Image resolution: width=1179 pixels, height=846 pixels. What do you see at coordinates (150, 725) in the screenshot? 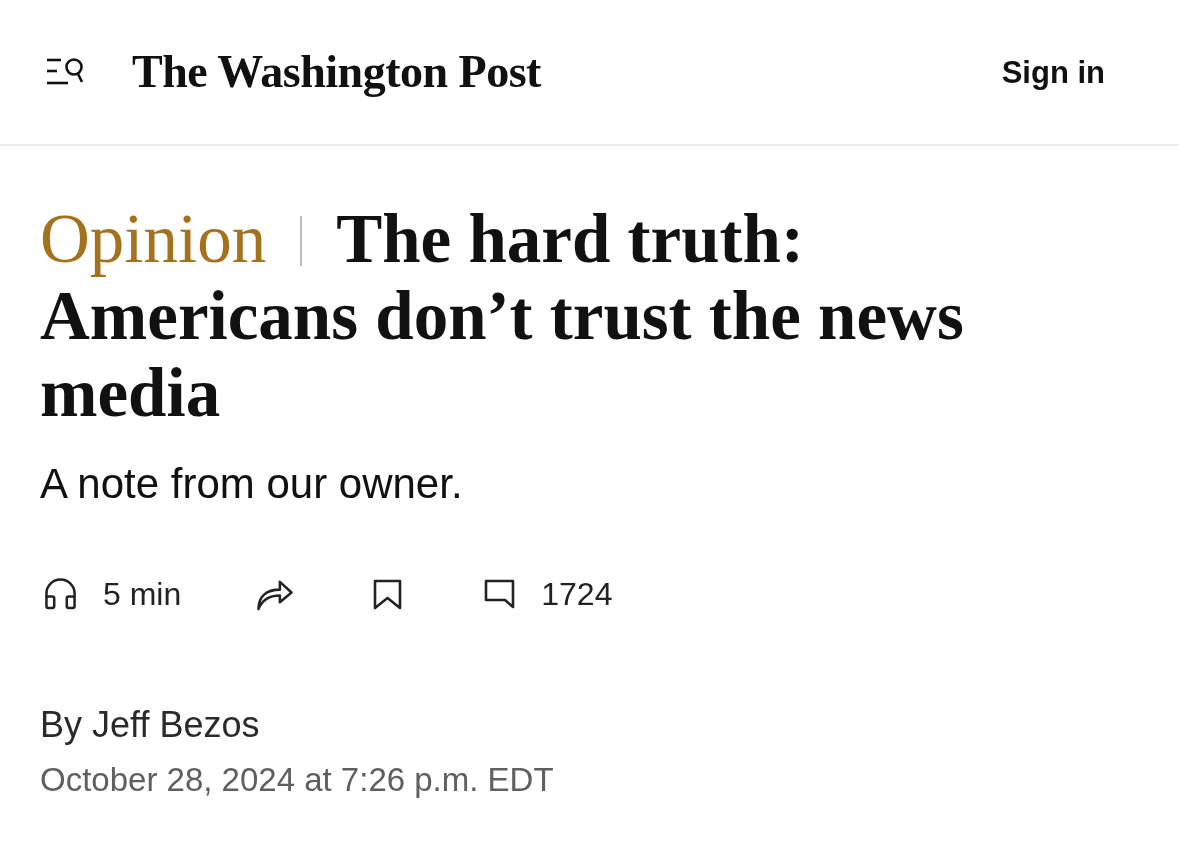
I see `byline: By Jeff Bezos` at bounding box center [150, 725].